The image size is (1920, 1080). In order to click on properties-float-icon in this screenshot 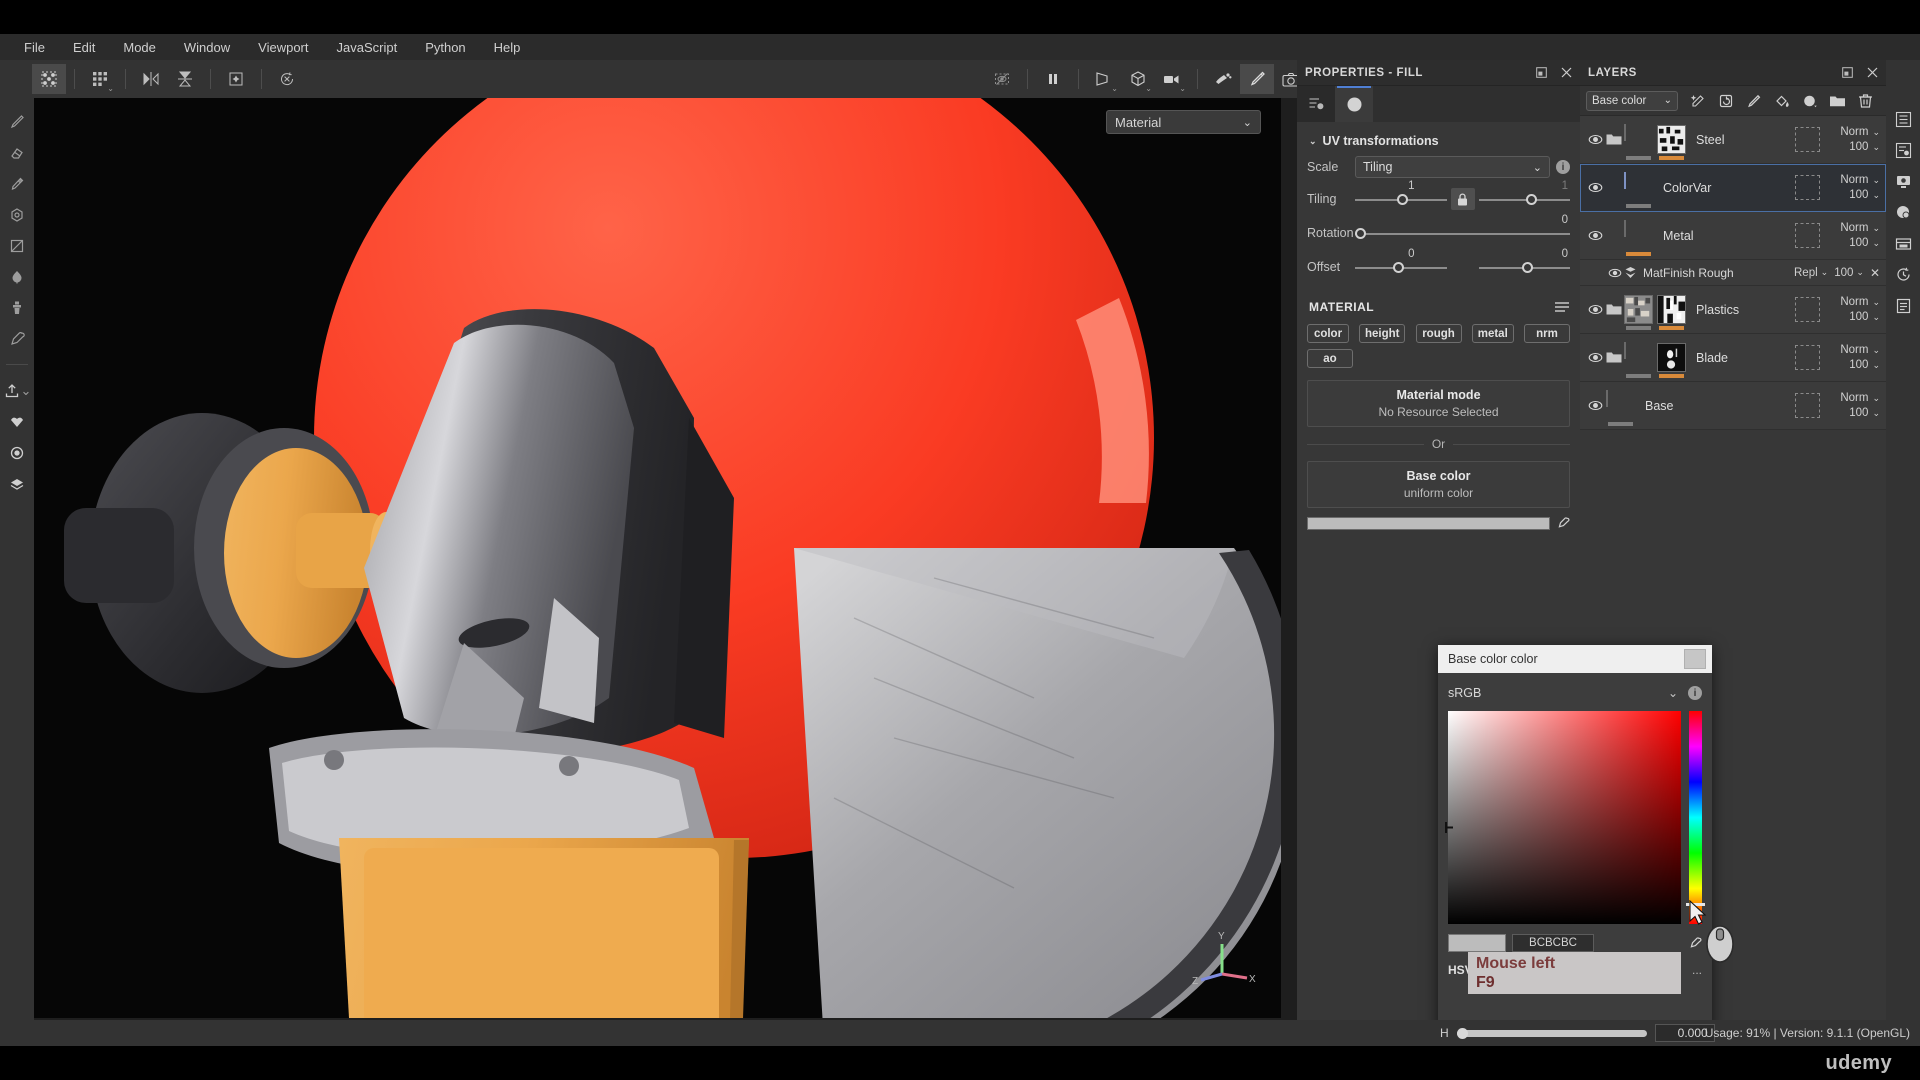, I will do `click(1541, 72)`.